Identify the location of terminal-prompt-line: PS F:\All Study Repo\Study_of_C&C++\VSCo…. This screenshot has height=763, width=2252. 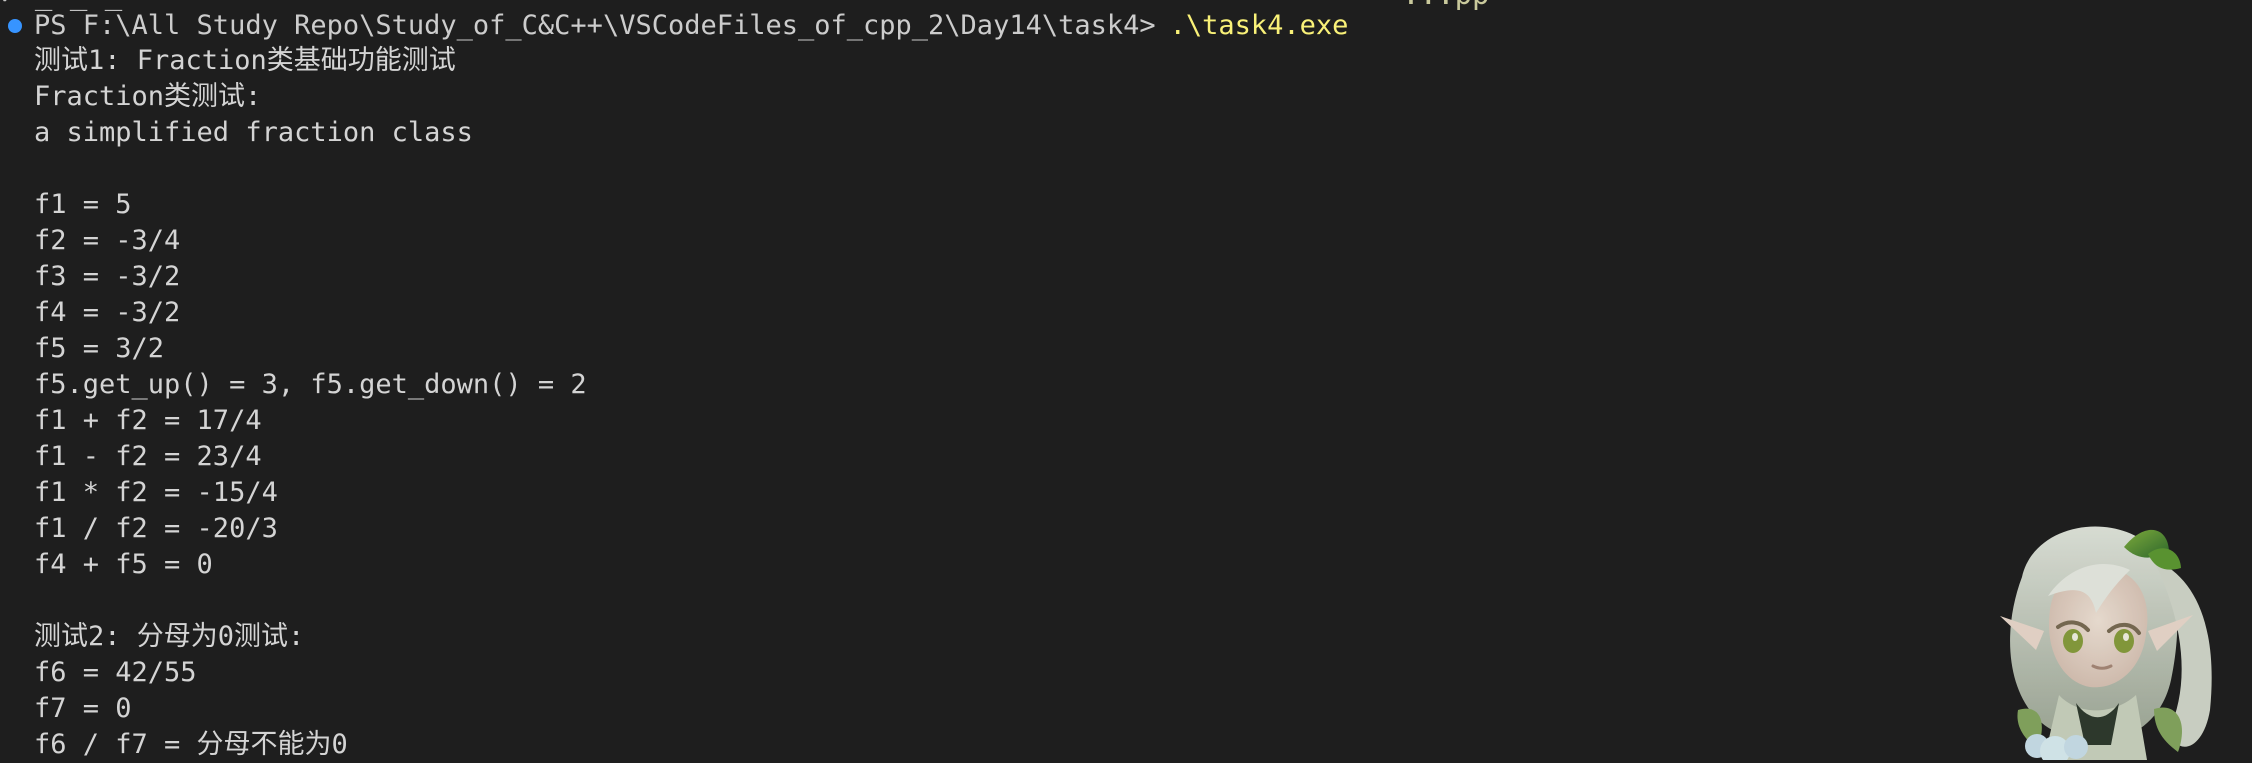
(678, 26).